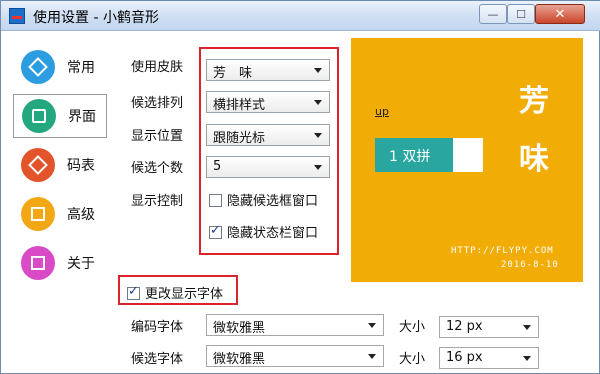  I want to click on code-font-value: 微软雅黑, so click(239, 328).